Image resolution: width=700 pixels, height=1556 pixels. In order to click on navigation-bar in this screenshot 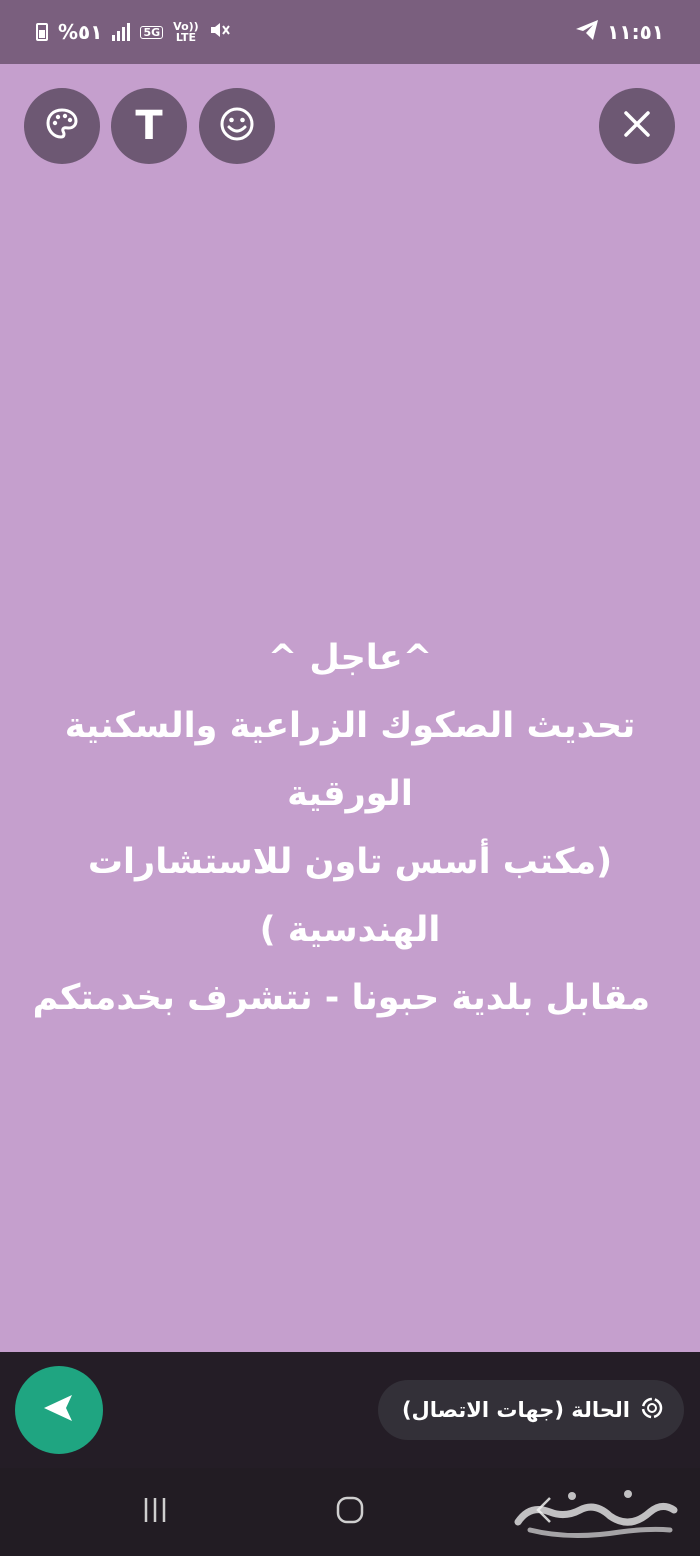, I will do `click(350, 1512)`.